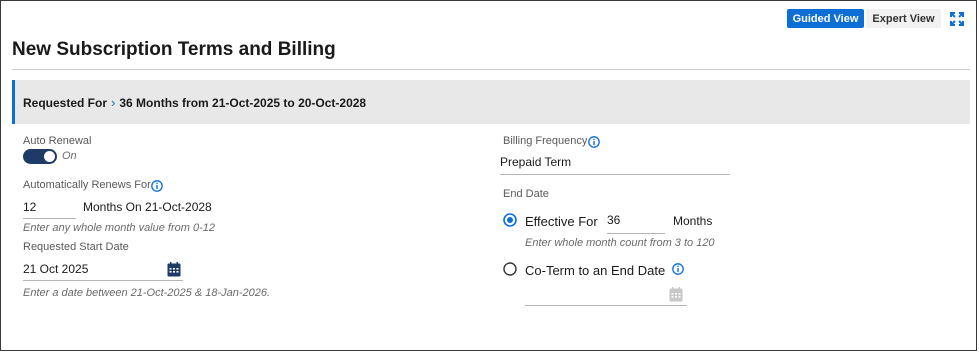 Image resolution: width=979 pixels, height=353 pixels. Describe the element at coordinates (825, 18) in the screenshot. I see `guided-view-button: Guided View` at that location.